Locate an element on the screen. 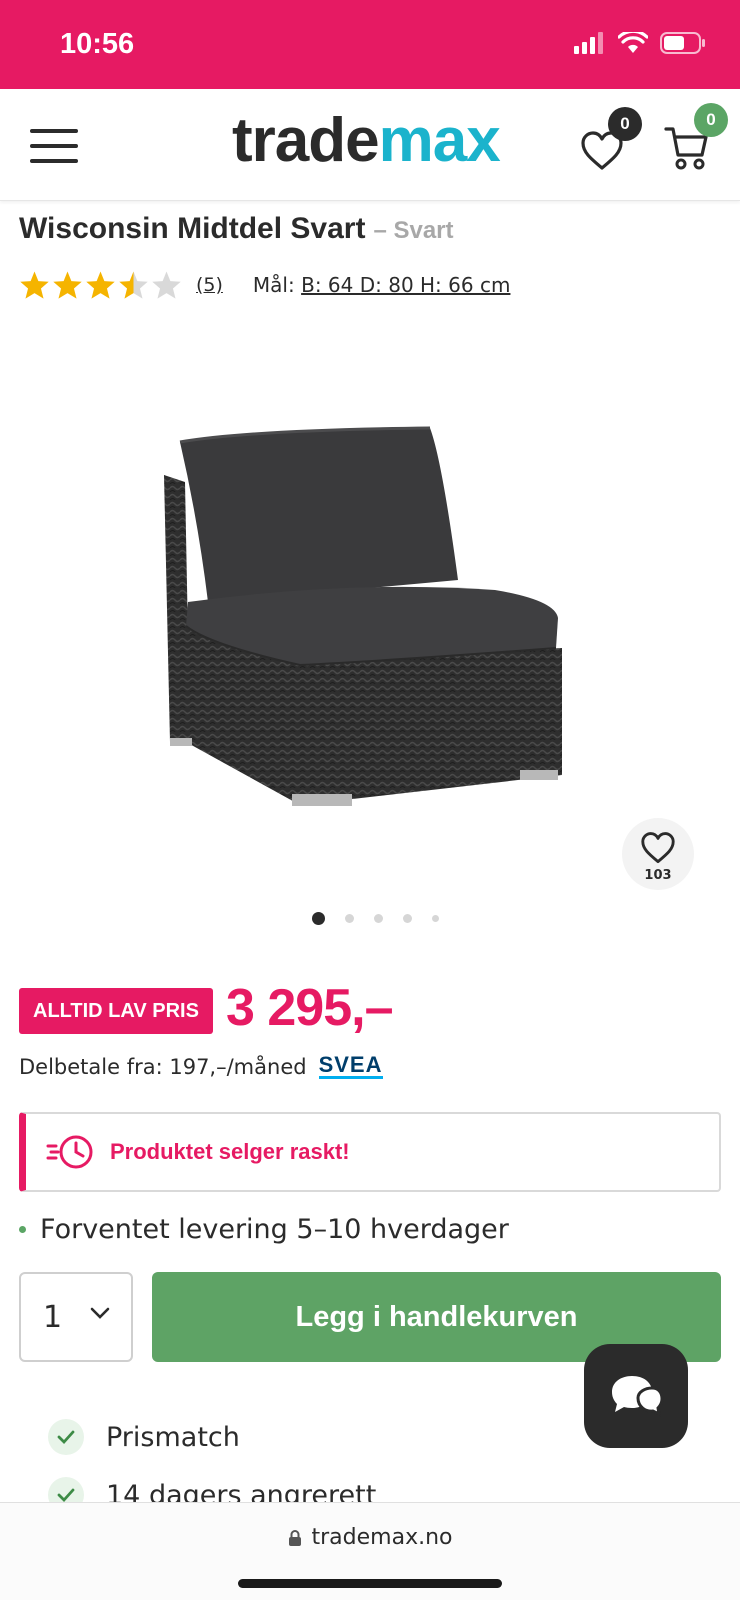 Image resolution: width=740 pixels, height=1600 pixels. trademax-logo: trademax is located at coordinates (366, 140).